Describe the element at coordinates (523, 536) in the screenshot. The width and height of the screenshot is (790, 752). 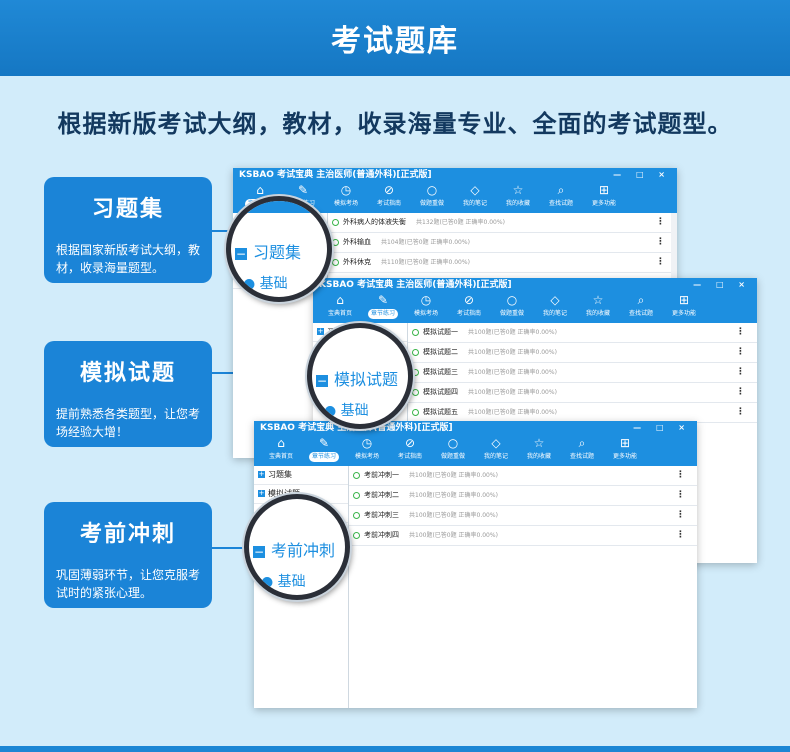
I see `list-item: 考前冲刺四 共100题(已答0题 正确率0.00%) ⋮` at that location.